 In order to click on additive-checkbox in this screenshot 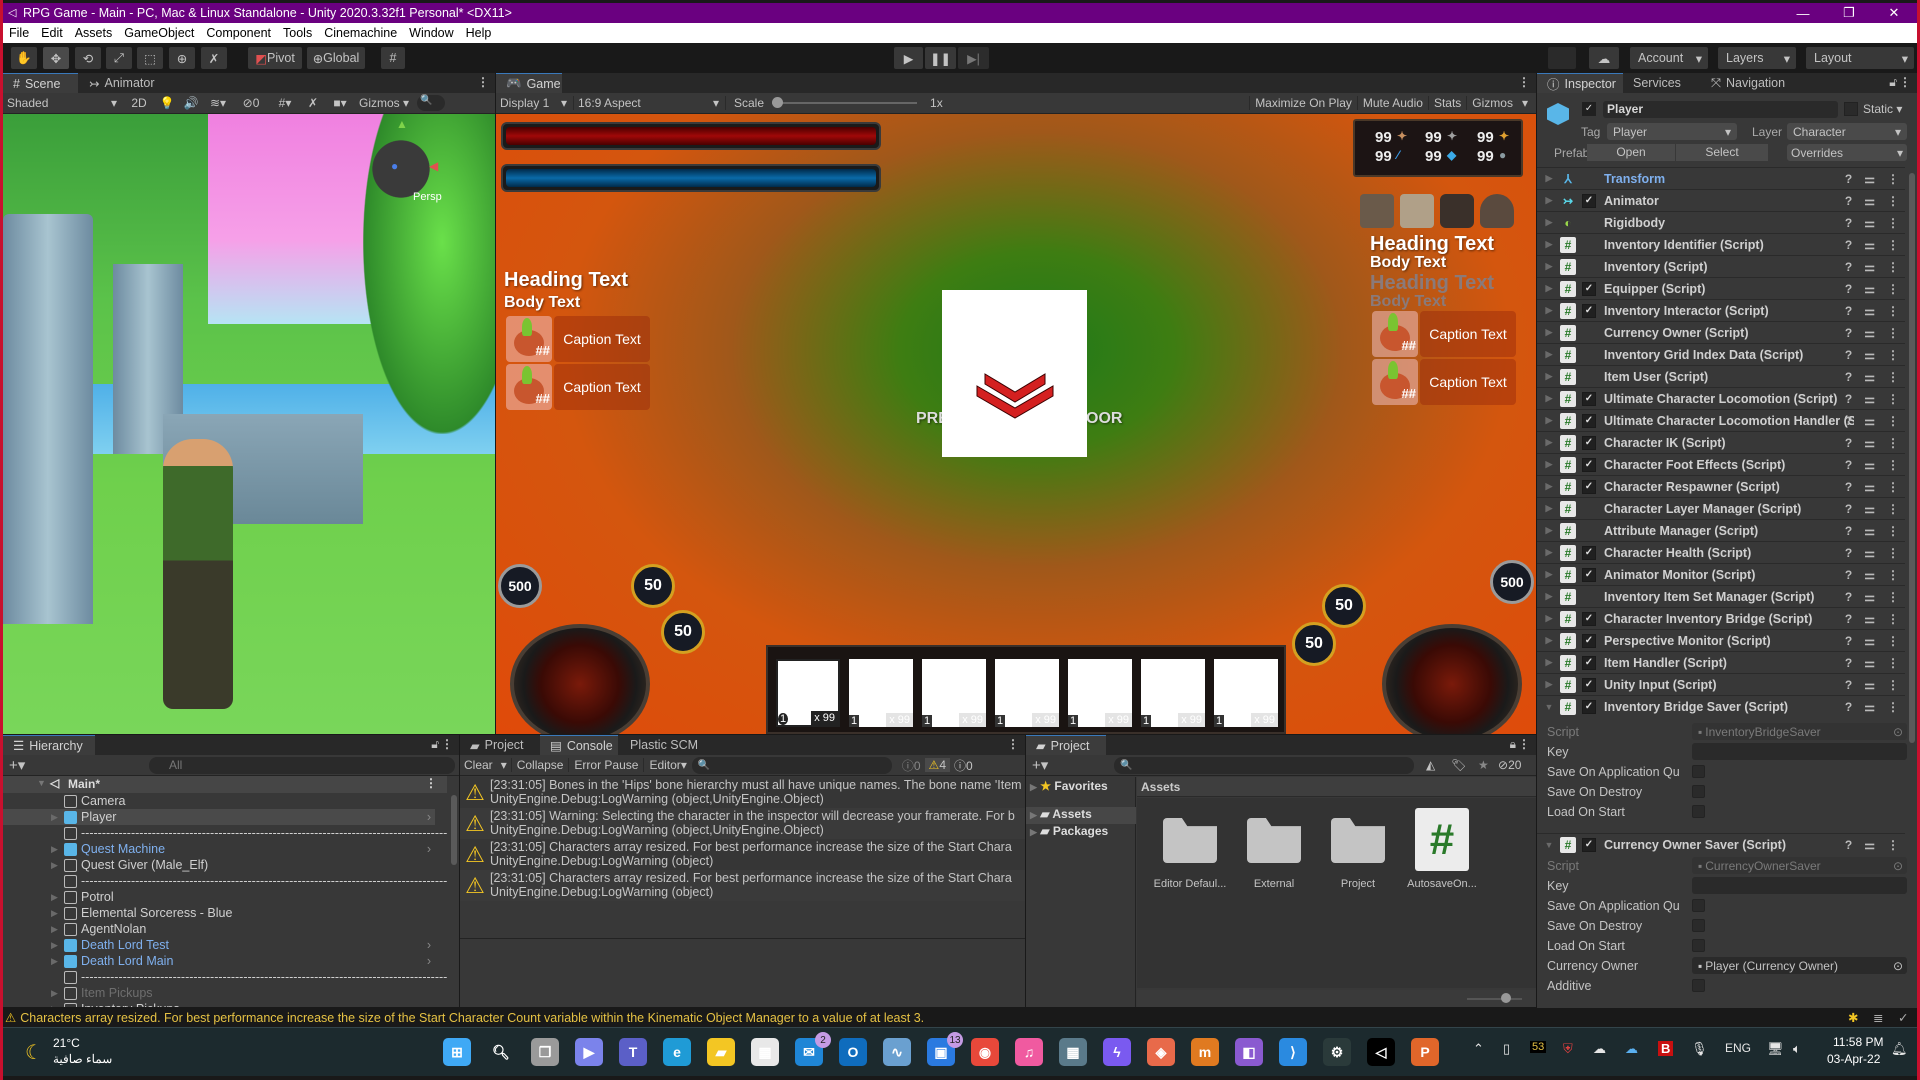, I will do `click(1698, 985)`.